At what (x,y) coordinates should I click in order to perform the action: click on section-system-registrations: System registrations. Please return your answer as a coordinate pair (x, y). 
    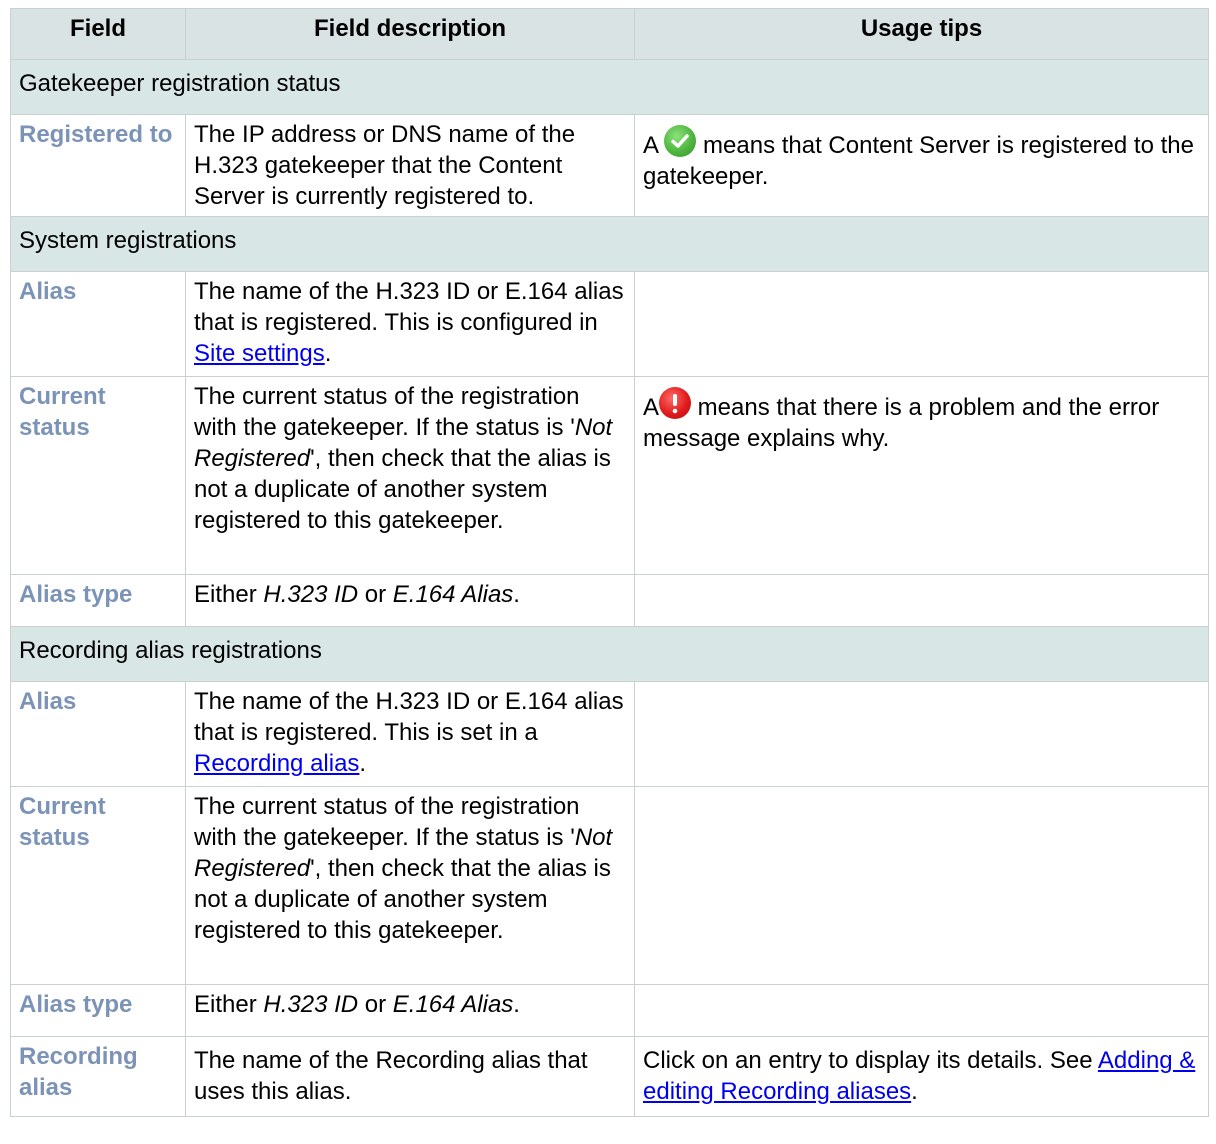
    Looking at the image, I should click on (609, 244).